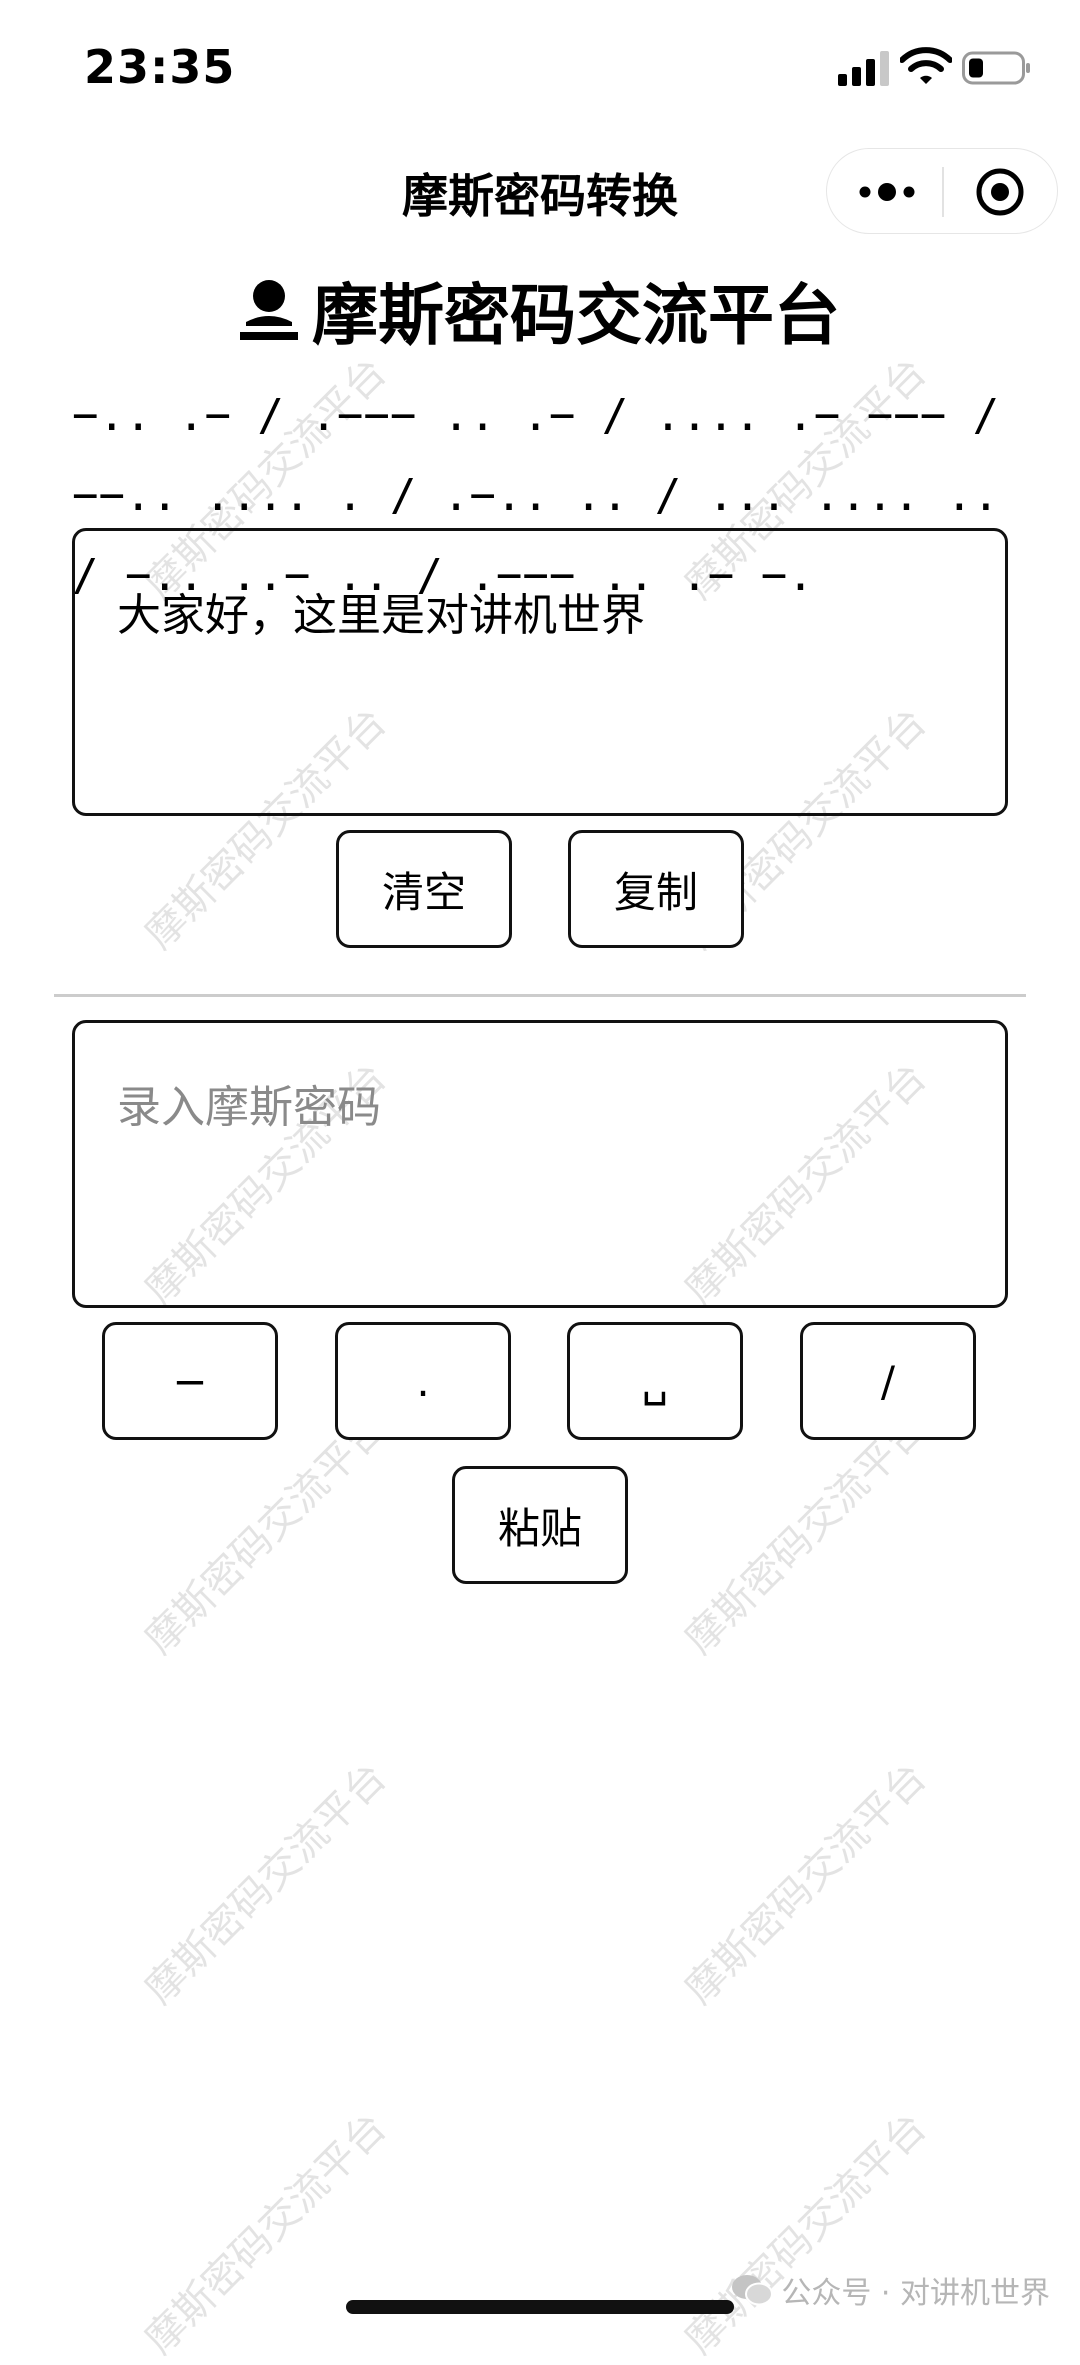 The image size is (1080, 2365). I want to click on target-icon, so click(1000, 192).